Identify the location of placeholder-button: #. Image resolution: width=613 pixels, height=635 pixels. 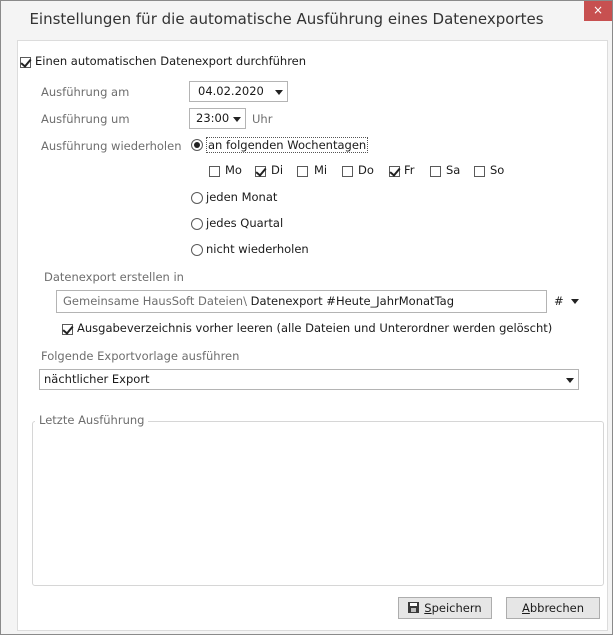
(559, 301).